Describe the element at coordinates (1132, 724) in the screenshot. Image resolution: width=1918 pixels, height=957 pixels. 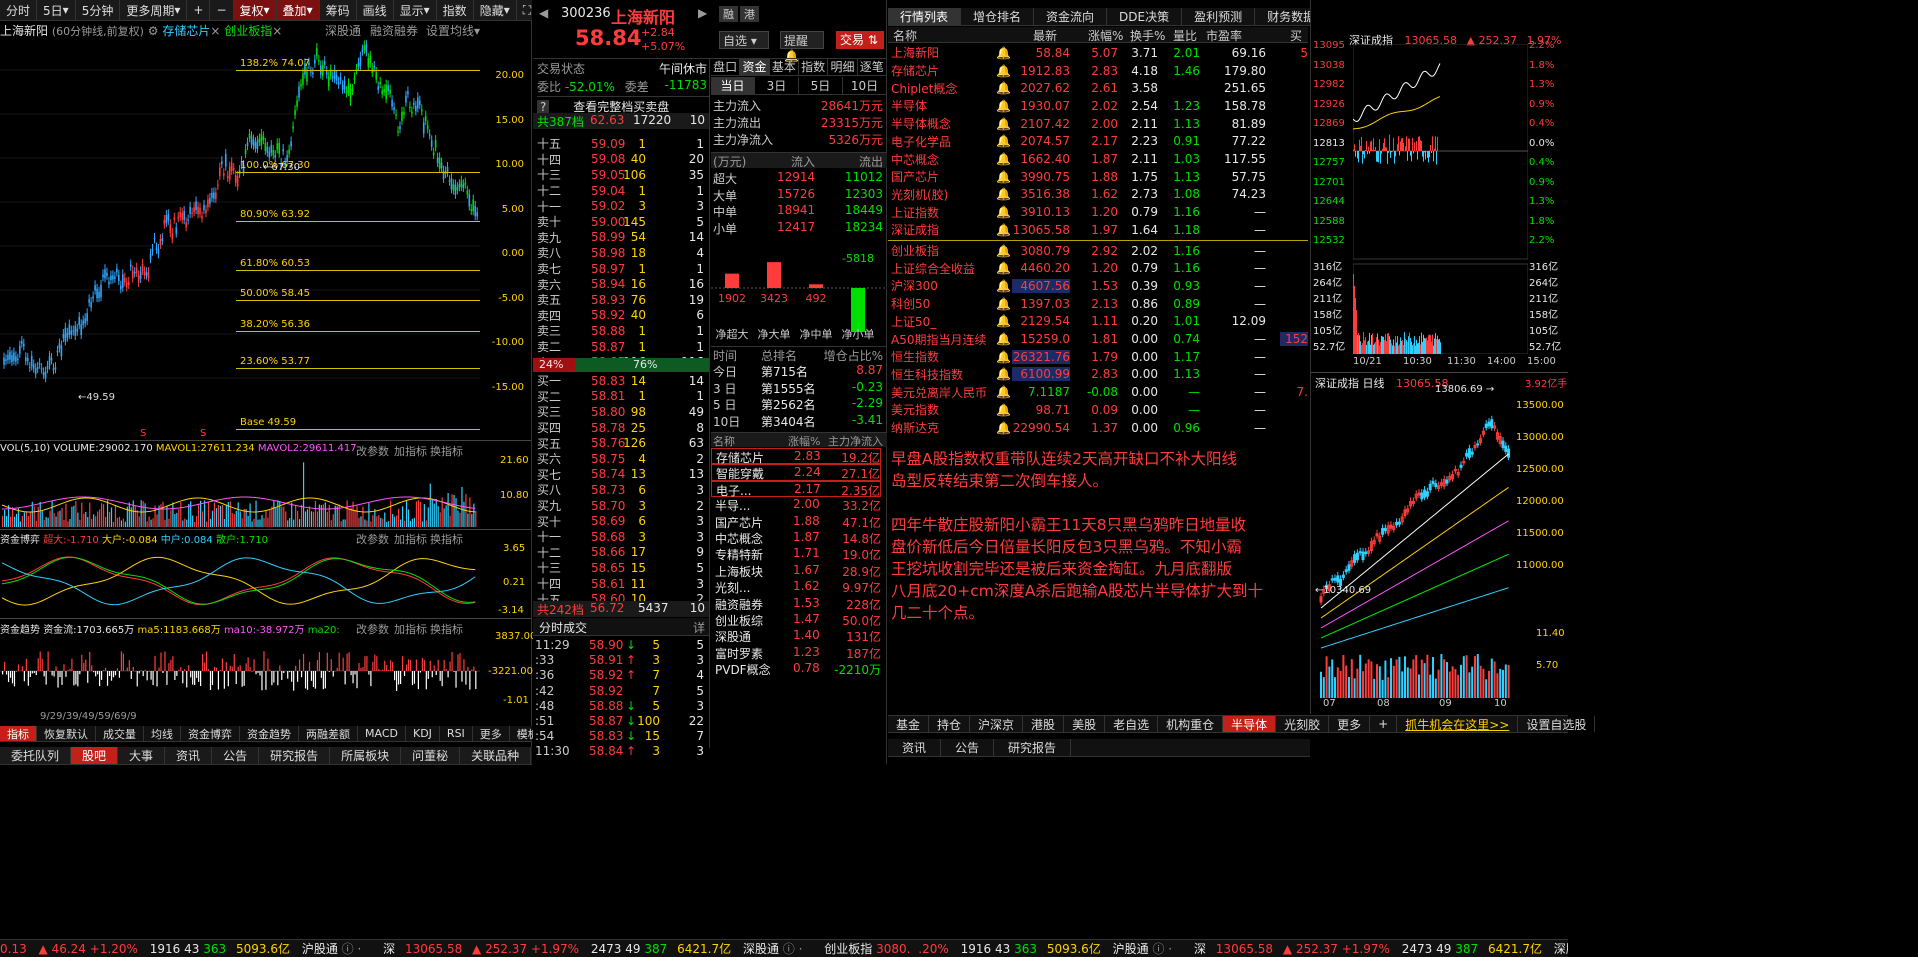
I see `group-tab-5: 老自选` at that location.